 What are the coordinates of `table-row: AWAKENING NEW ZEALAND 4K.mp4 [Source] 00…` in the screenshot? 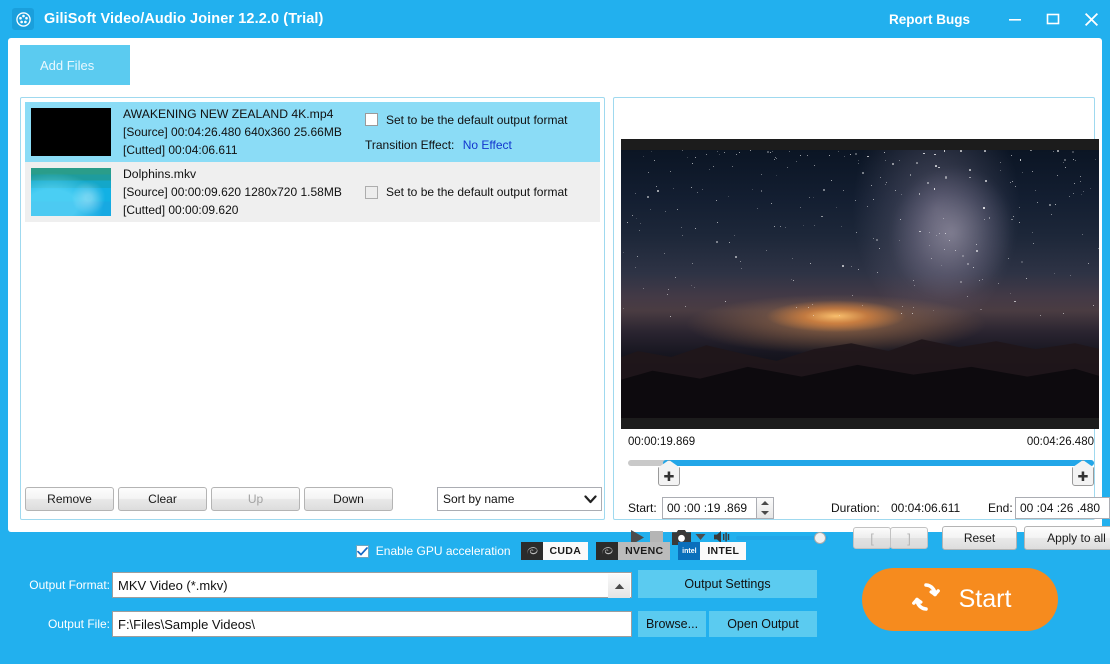 It's located at (312, 132).